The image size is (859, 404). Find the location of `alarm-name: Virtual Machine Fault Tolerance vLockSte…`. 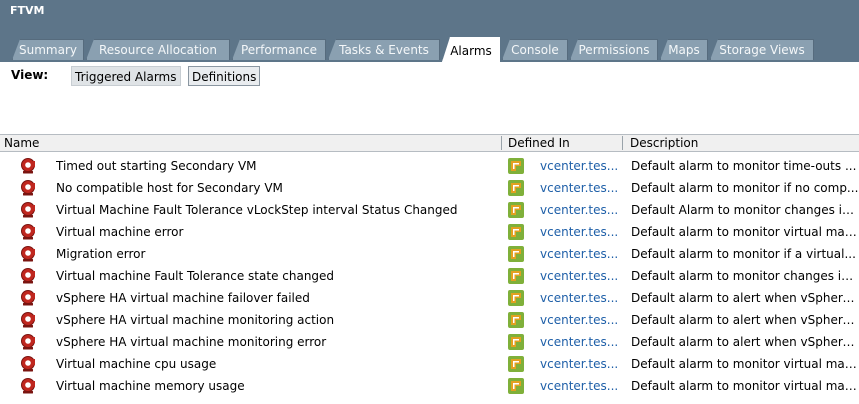

alarm-name: Virtual Machine Fault Tolerance vLockSte… is located at coordinates (257, 210).